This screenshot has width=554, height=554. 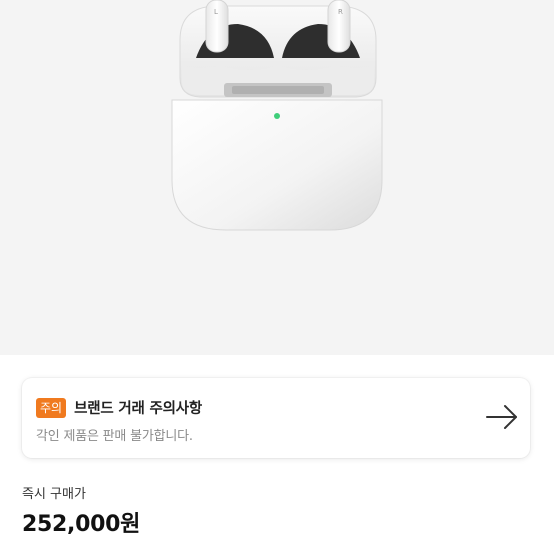 I want to click on notice-header: 주의 브랜드 거래 주의사항, so click(x=119, y=407).